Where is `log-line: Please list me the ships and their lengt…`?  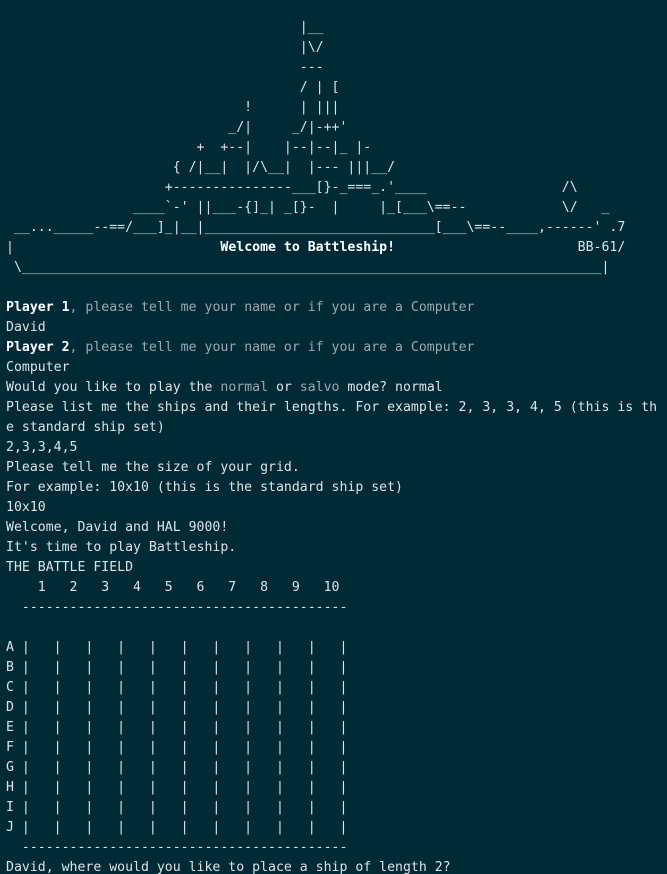
log-line: Please list me the ships and their lengt… is located at coordinates (336, 408).